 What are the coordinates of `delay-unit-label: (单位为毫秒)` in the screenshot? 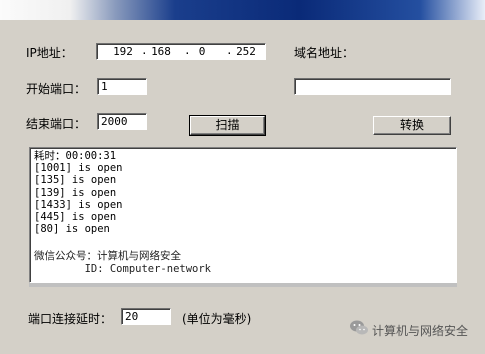 It's located at (217, 319).